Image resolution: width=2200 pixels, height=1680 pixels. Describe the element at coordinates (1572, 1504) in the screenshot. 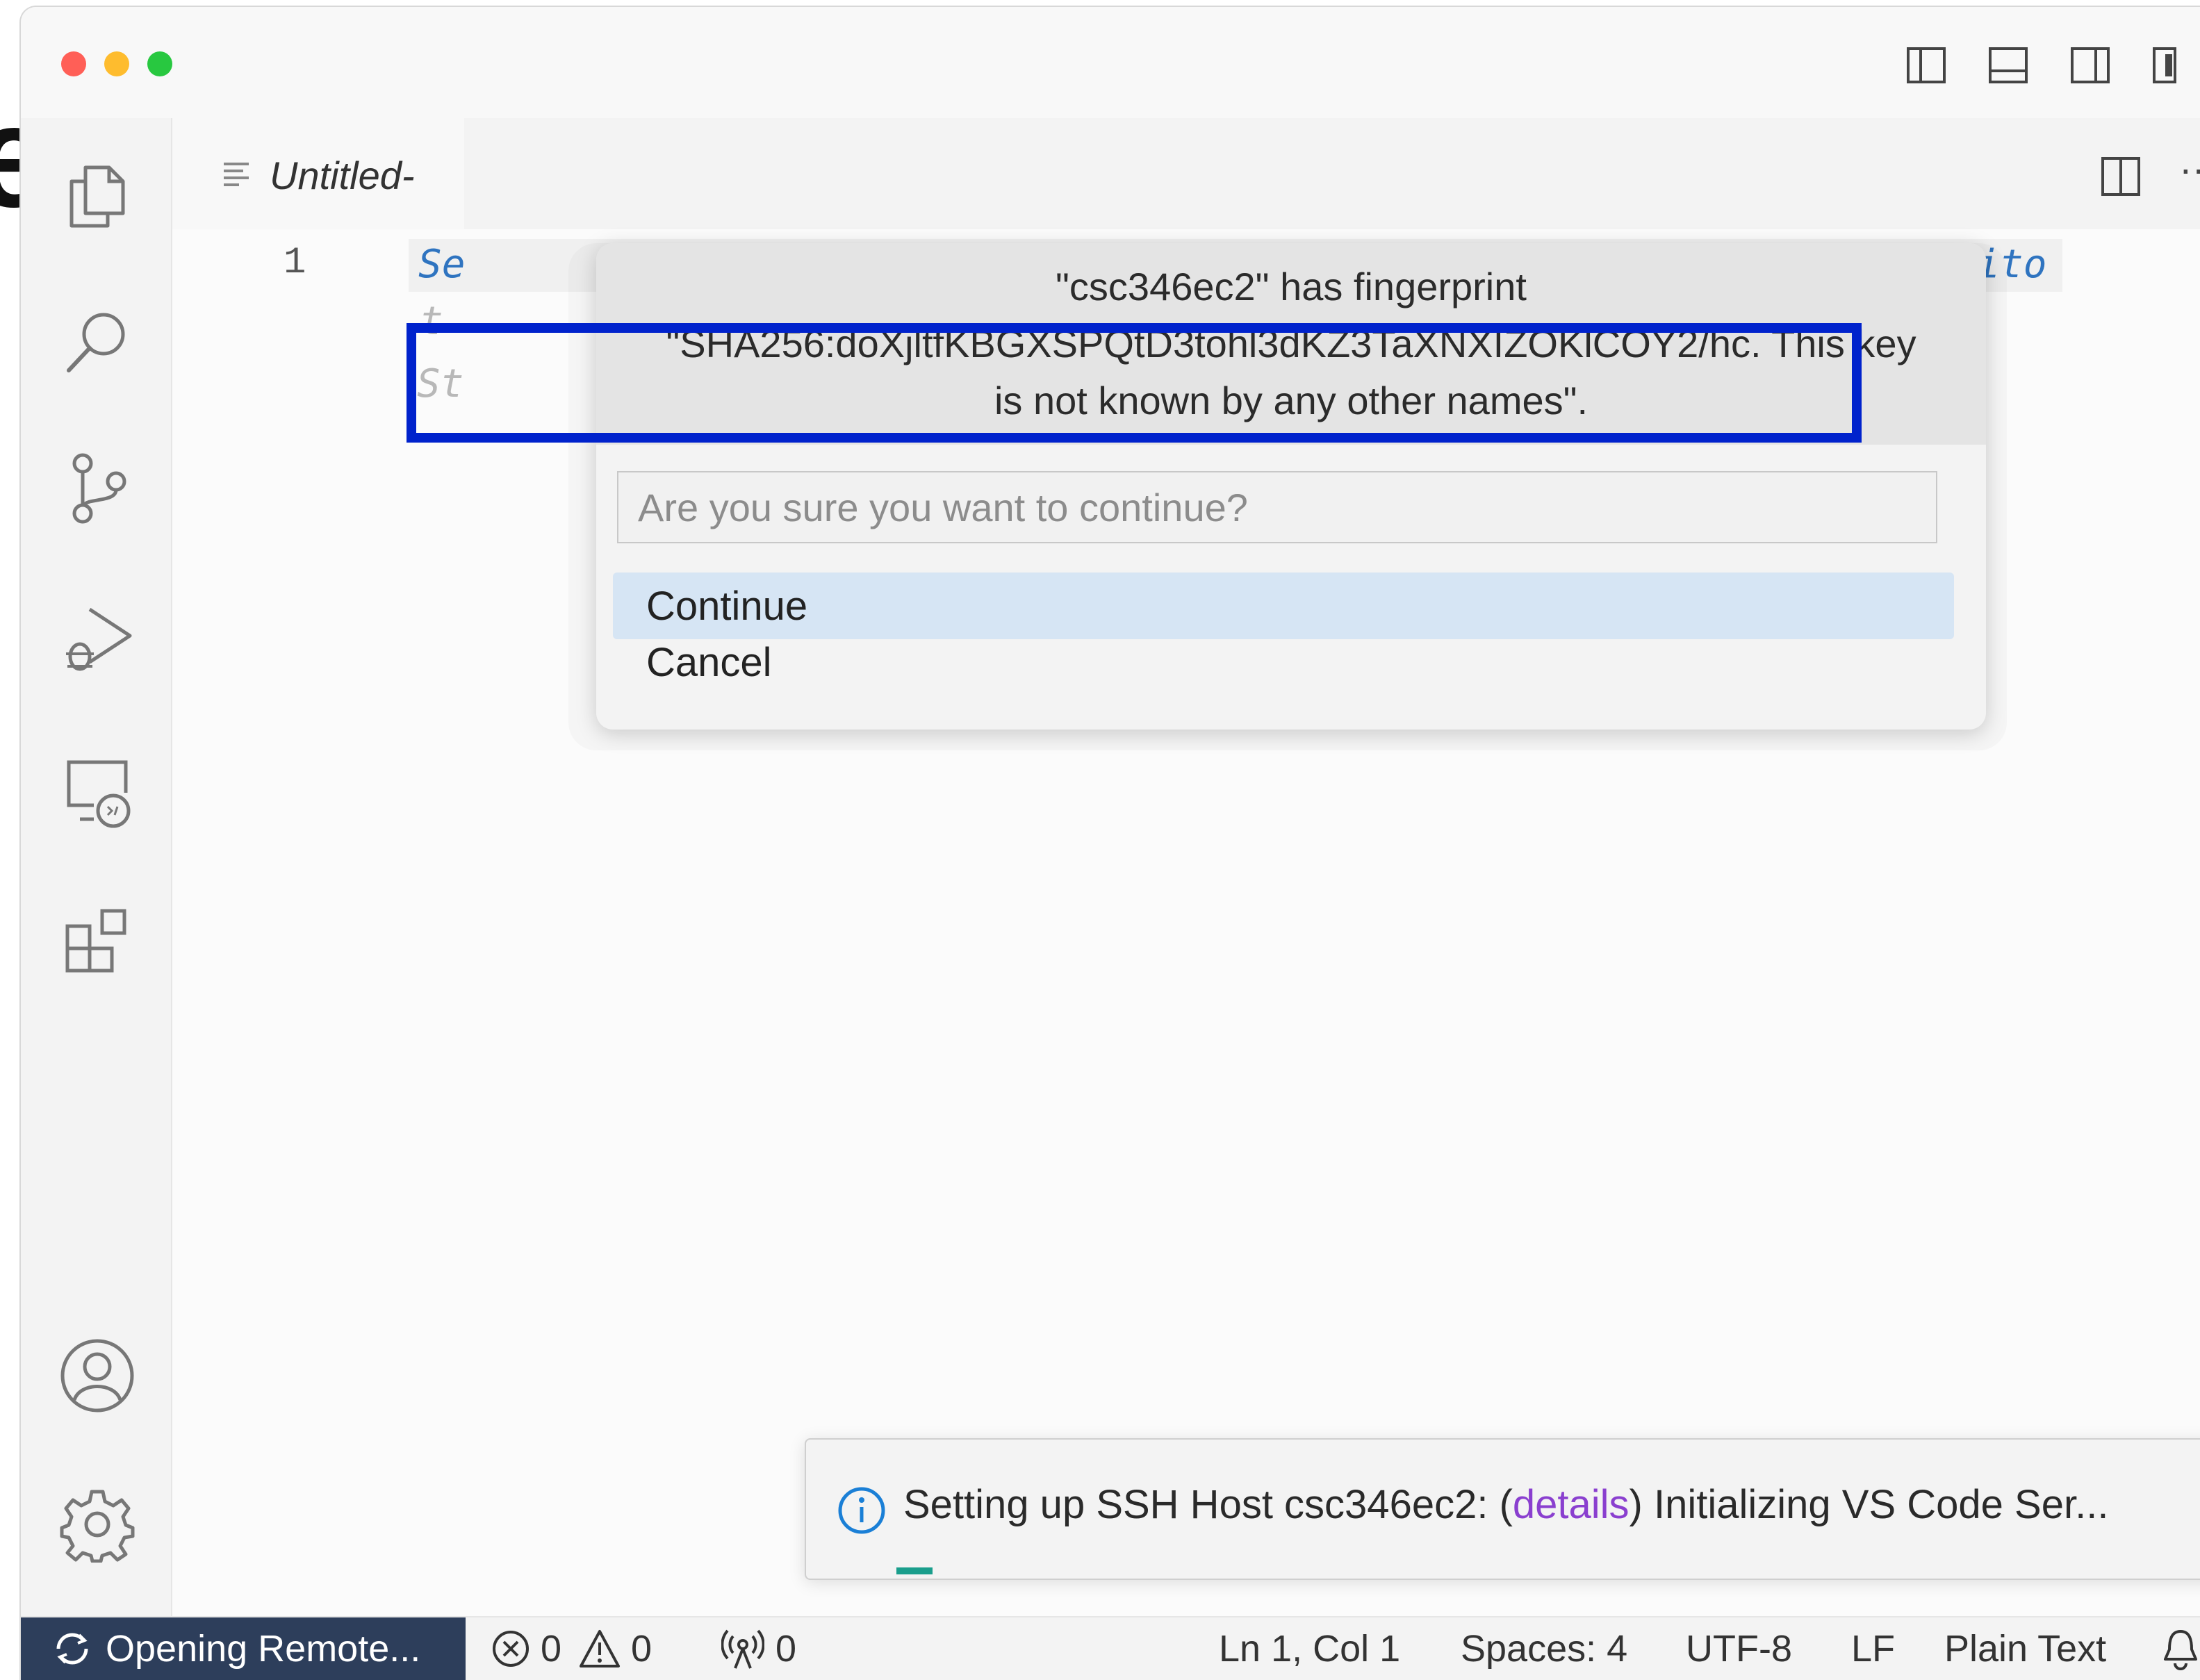

I see `details-link: details` at that location.